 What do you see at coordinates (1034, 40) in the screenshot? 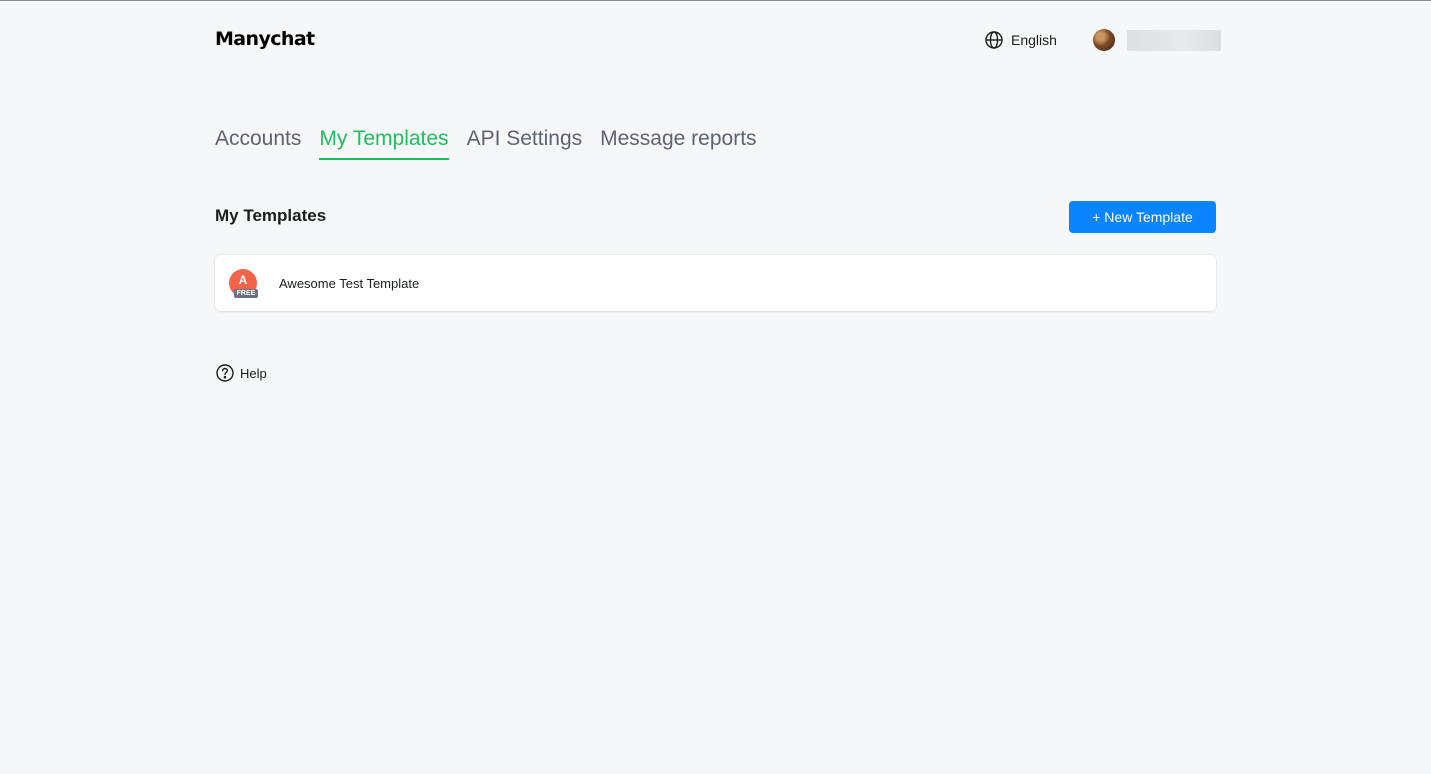
I see `language-label: English` at bounding box center [1034, 40].